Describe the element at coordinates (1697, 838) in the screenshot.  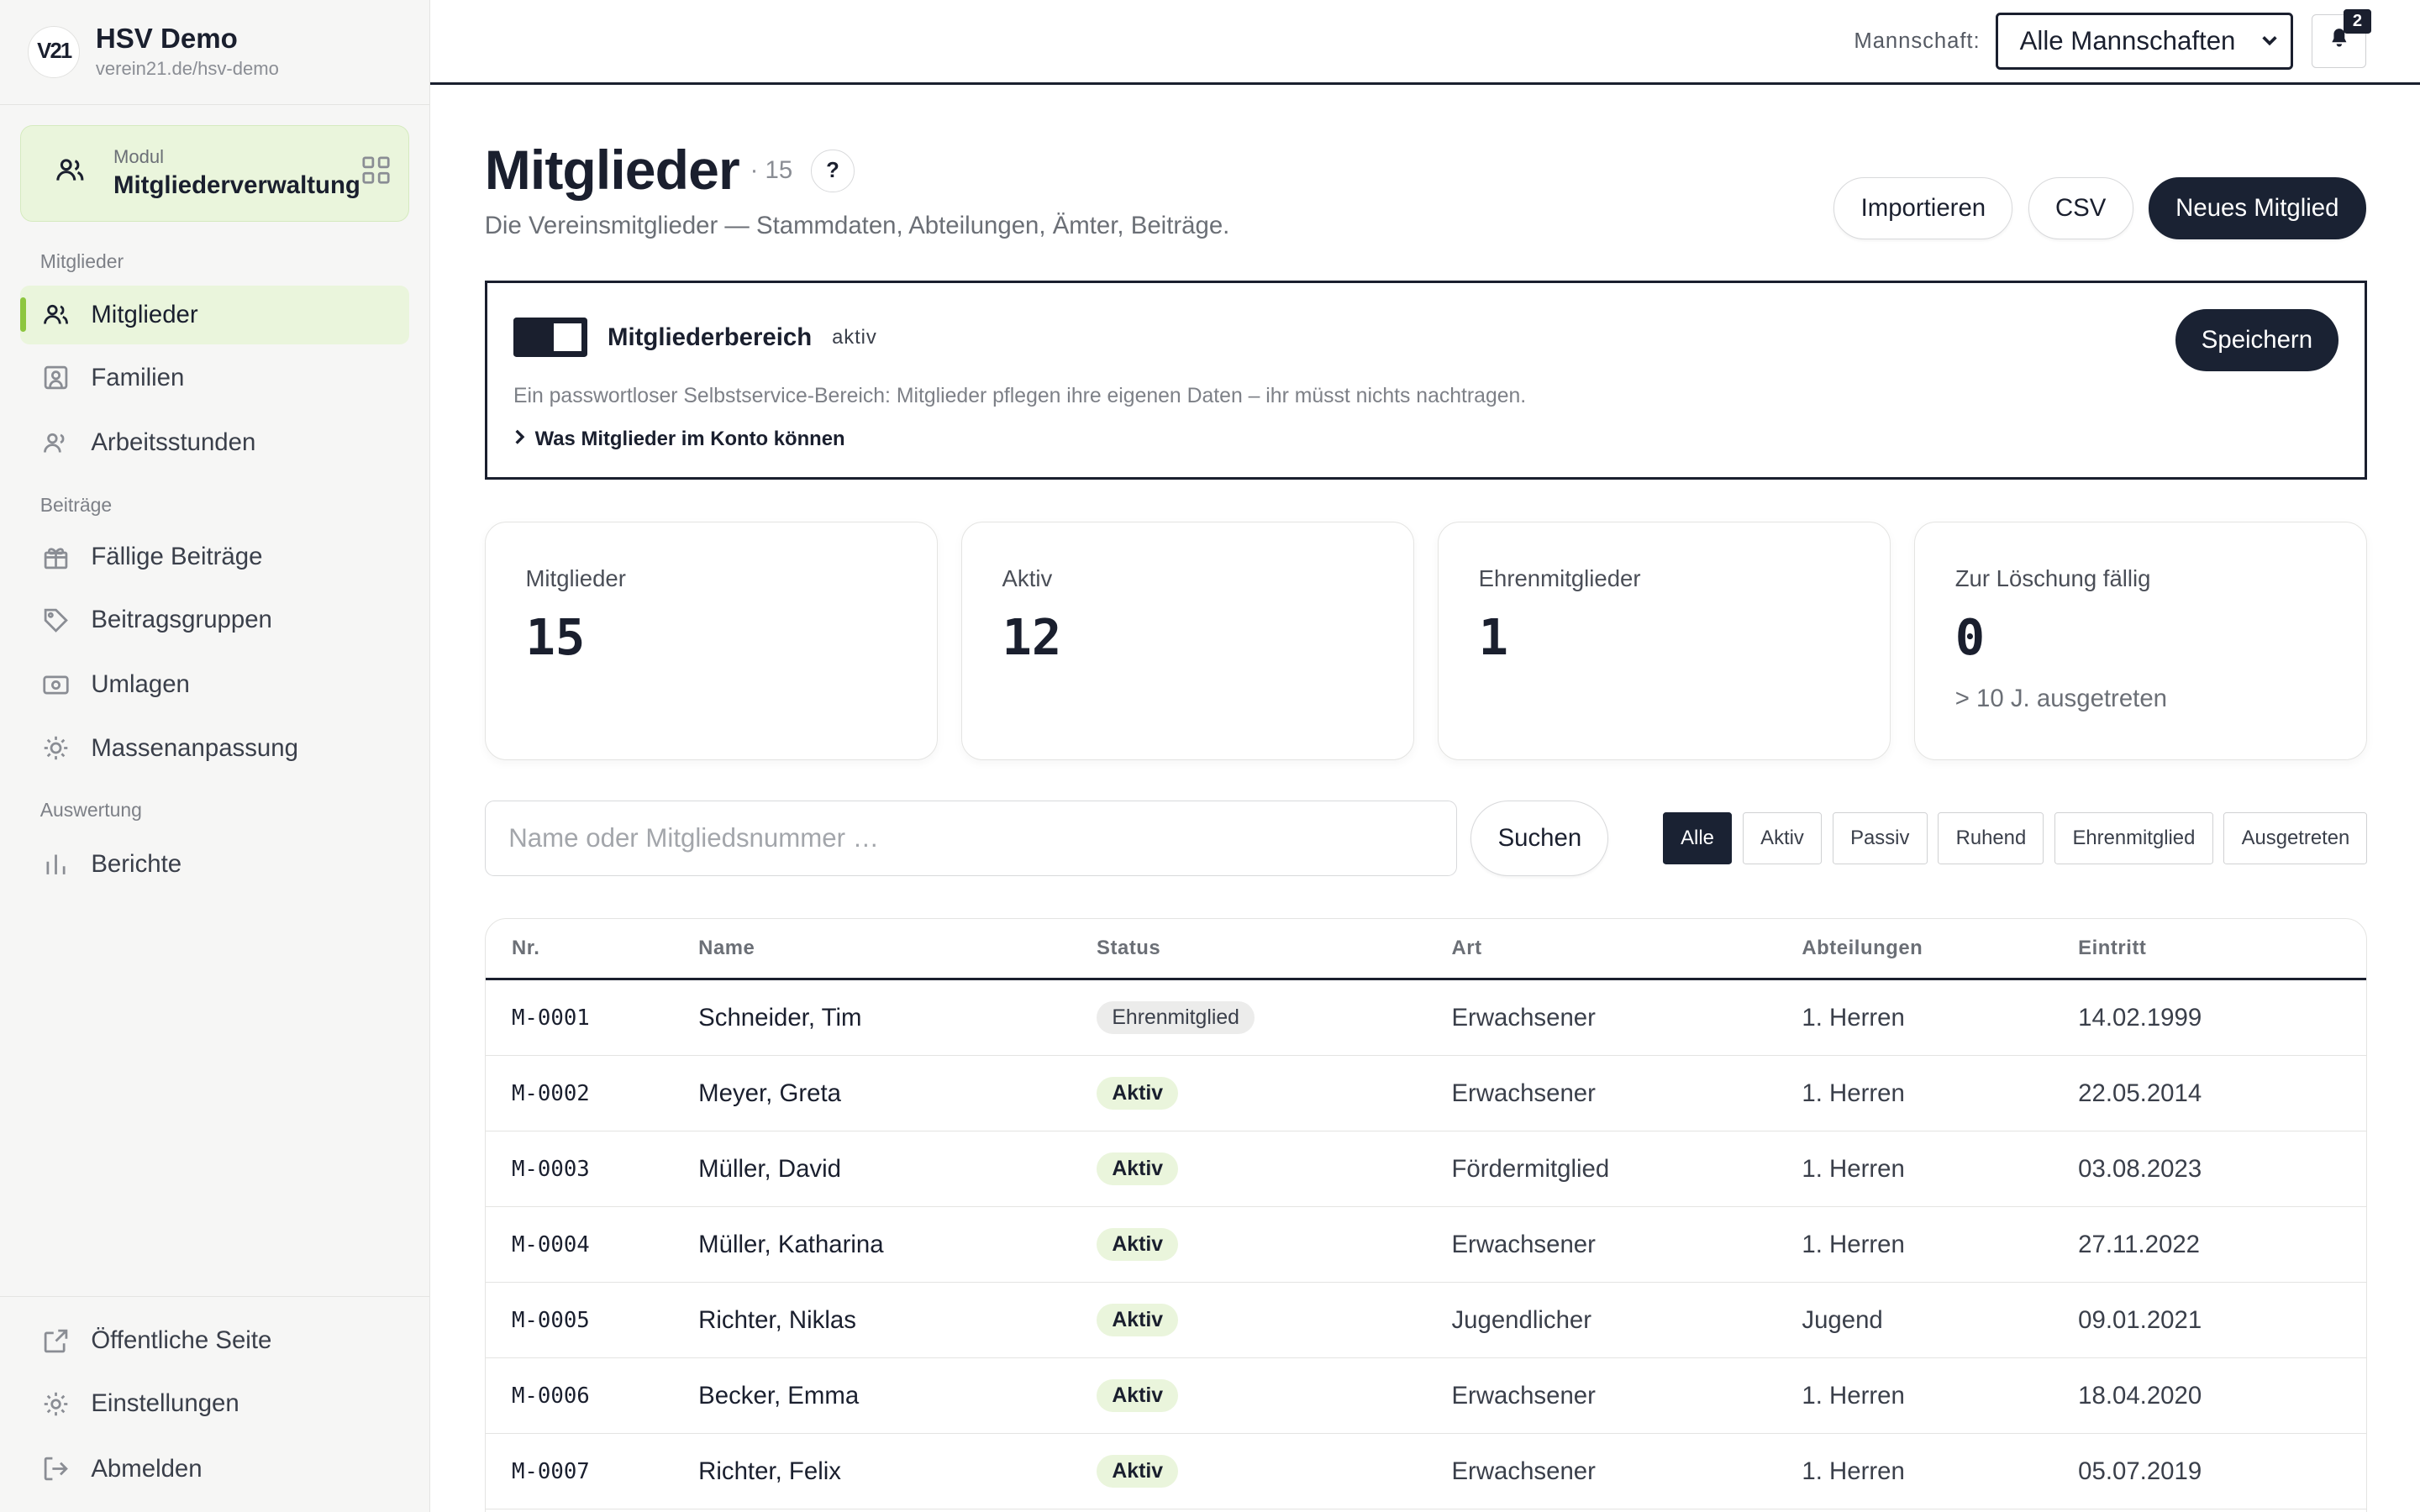
I see `filter-alle: Alle` at that location.